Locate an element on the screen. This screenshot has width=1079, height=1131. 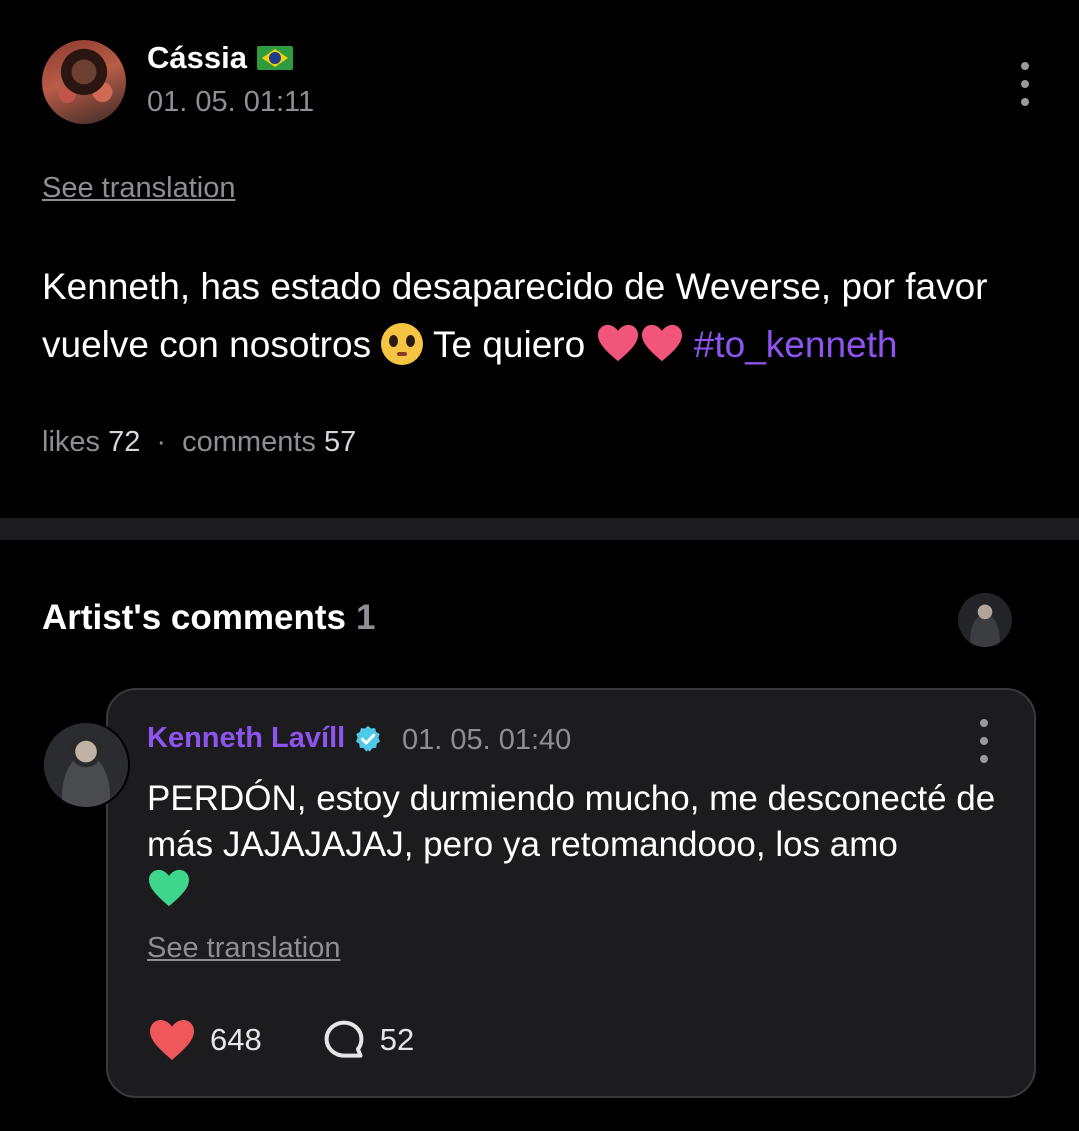
heart-icon is located at coordinates (172, 1040).